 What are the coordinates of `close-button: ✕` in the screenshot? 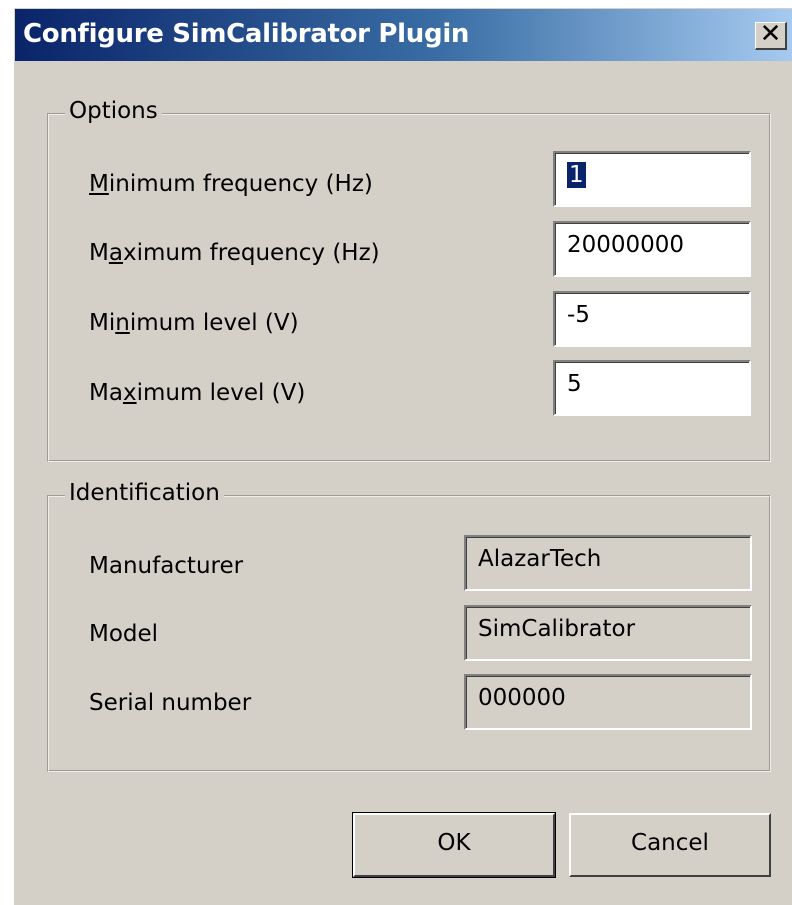 It's located at (771, 34).